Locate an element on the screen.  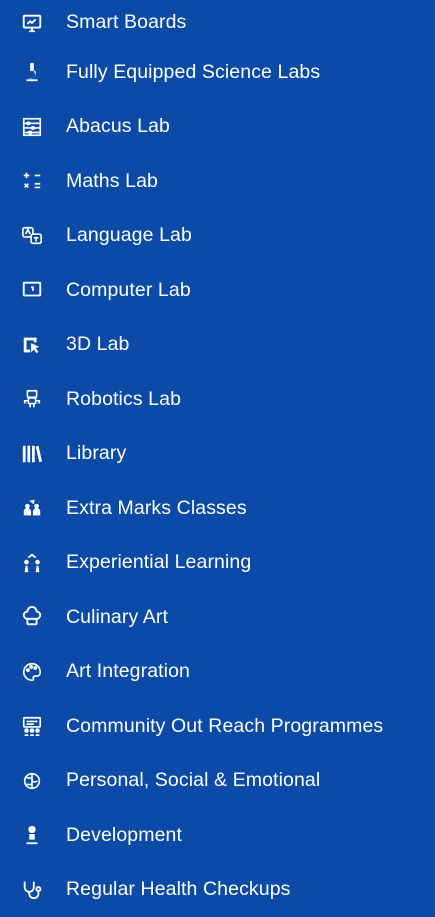
list-item-art-integration: Art Integration is located at coordinates (217, 672).